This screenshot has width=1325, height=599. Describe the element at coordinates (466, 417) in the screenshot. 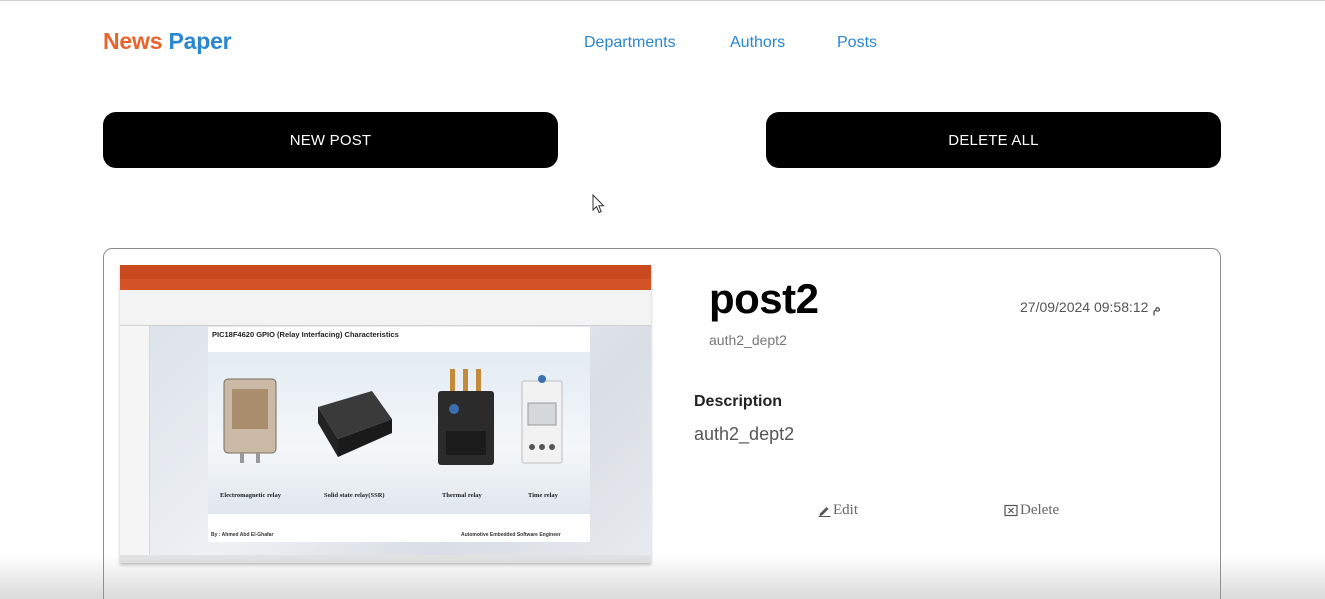

I see `thermal-relay-icon` at that location.